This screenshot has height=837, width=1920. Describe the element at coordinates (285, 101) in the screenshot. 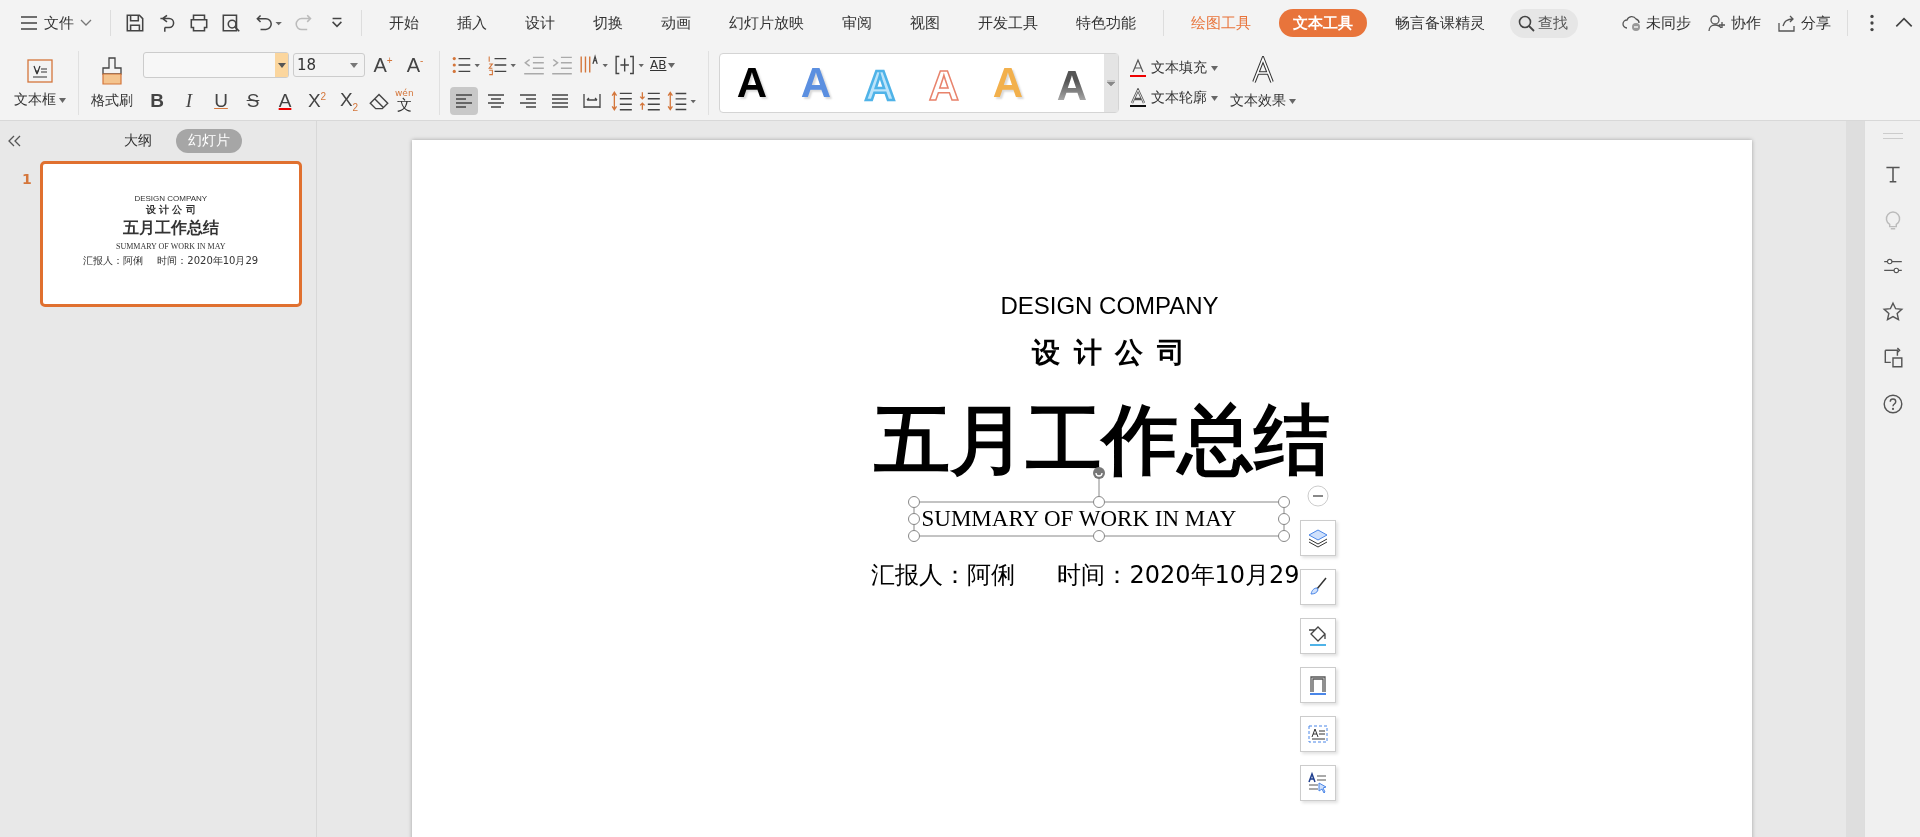

I see `format-button: A` at that location.